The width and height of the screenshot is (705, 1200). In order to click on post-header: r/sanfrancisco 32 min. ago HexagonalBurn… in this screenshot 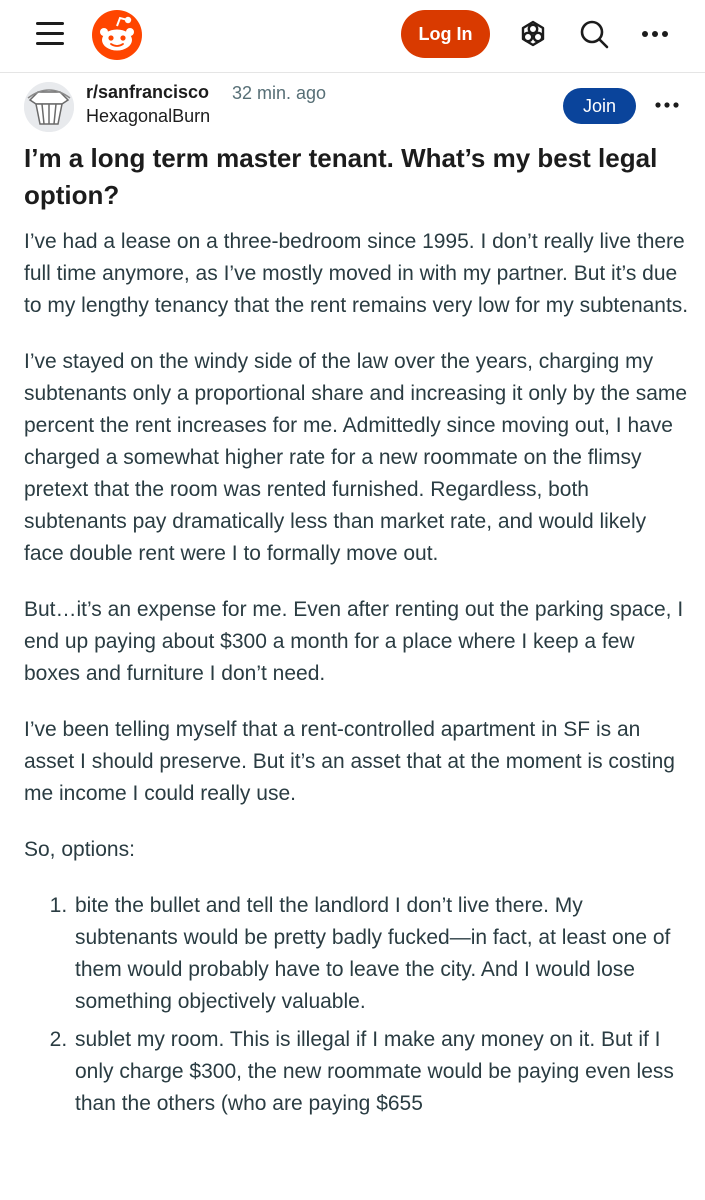, I will do `click(352, 104)`.